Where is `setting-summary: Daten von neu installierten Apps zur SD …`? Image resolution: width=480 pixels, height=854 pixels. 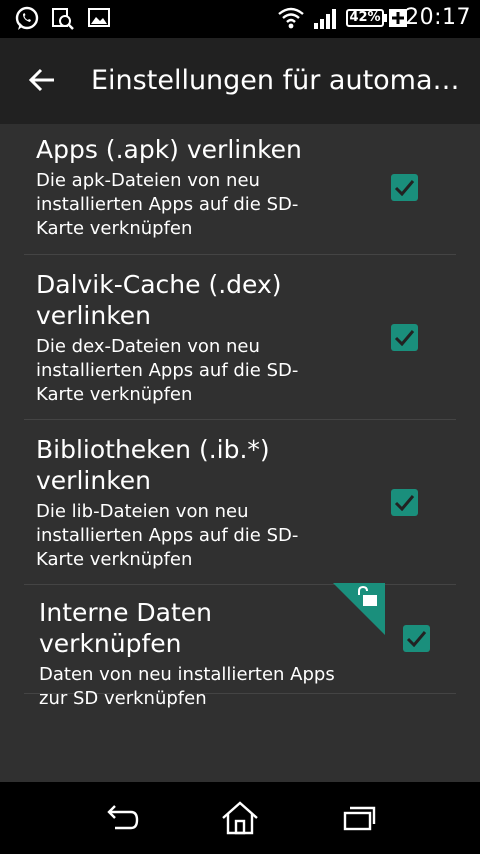
setting-summary: Daten von neu installierten Apps zur SD … is located at coordinates (187, 686).